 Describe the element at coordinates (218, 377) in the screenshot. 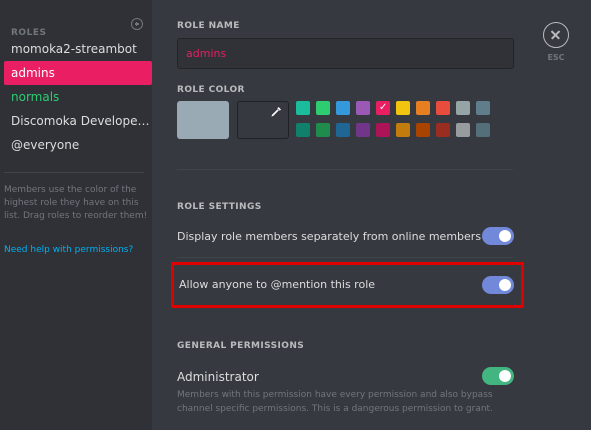

I see `administrator-label: Administrator` at that location.